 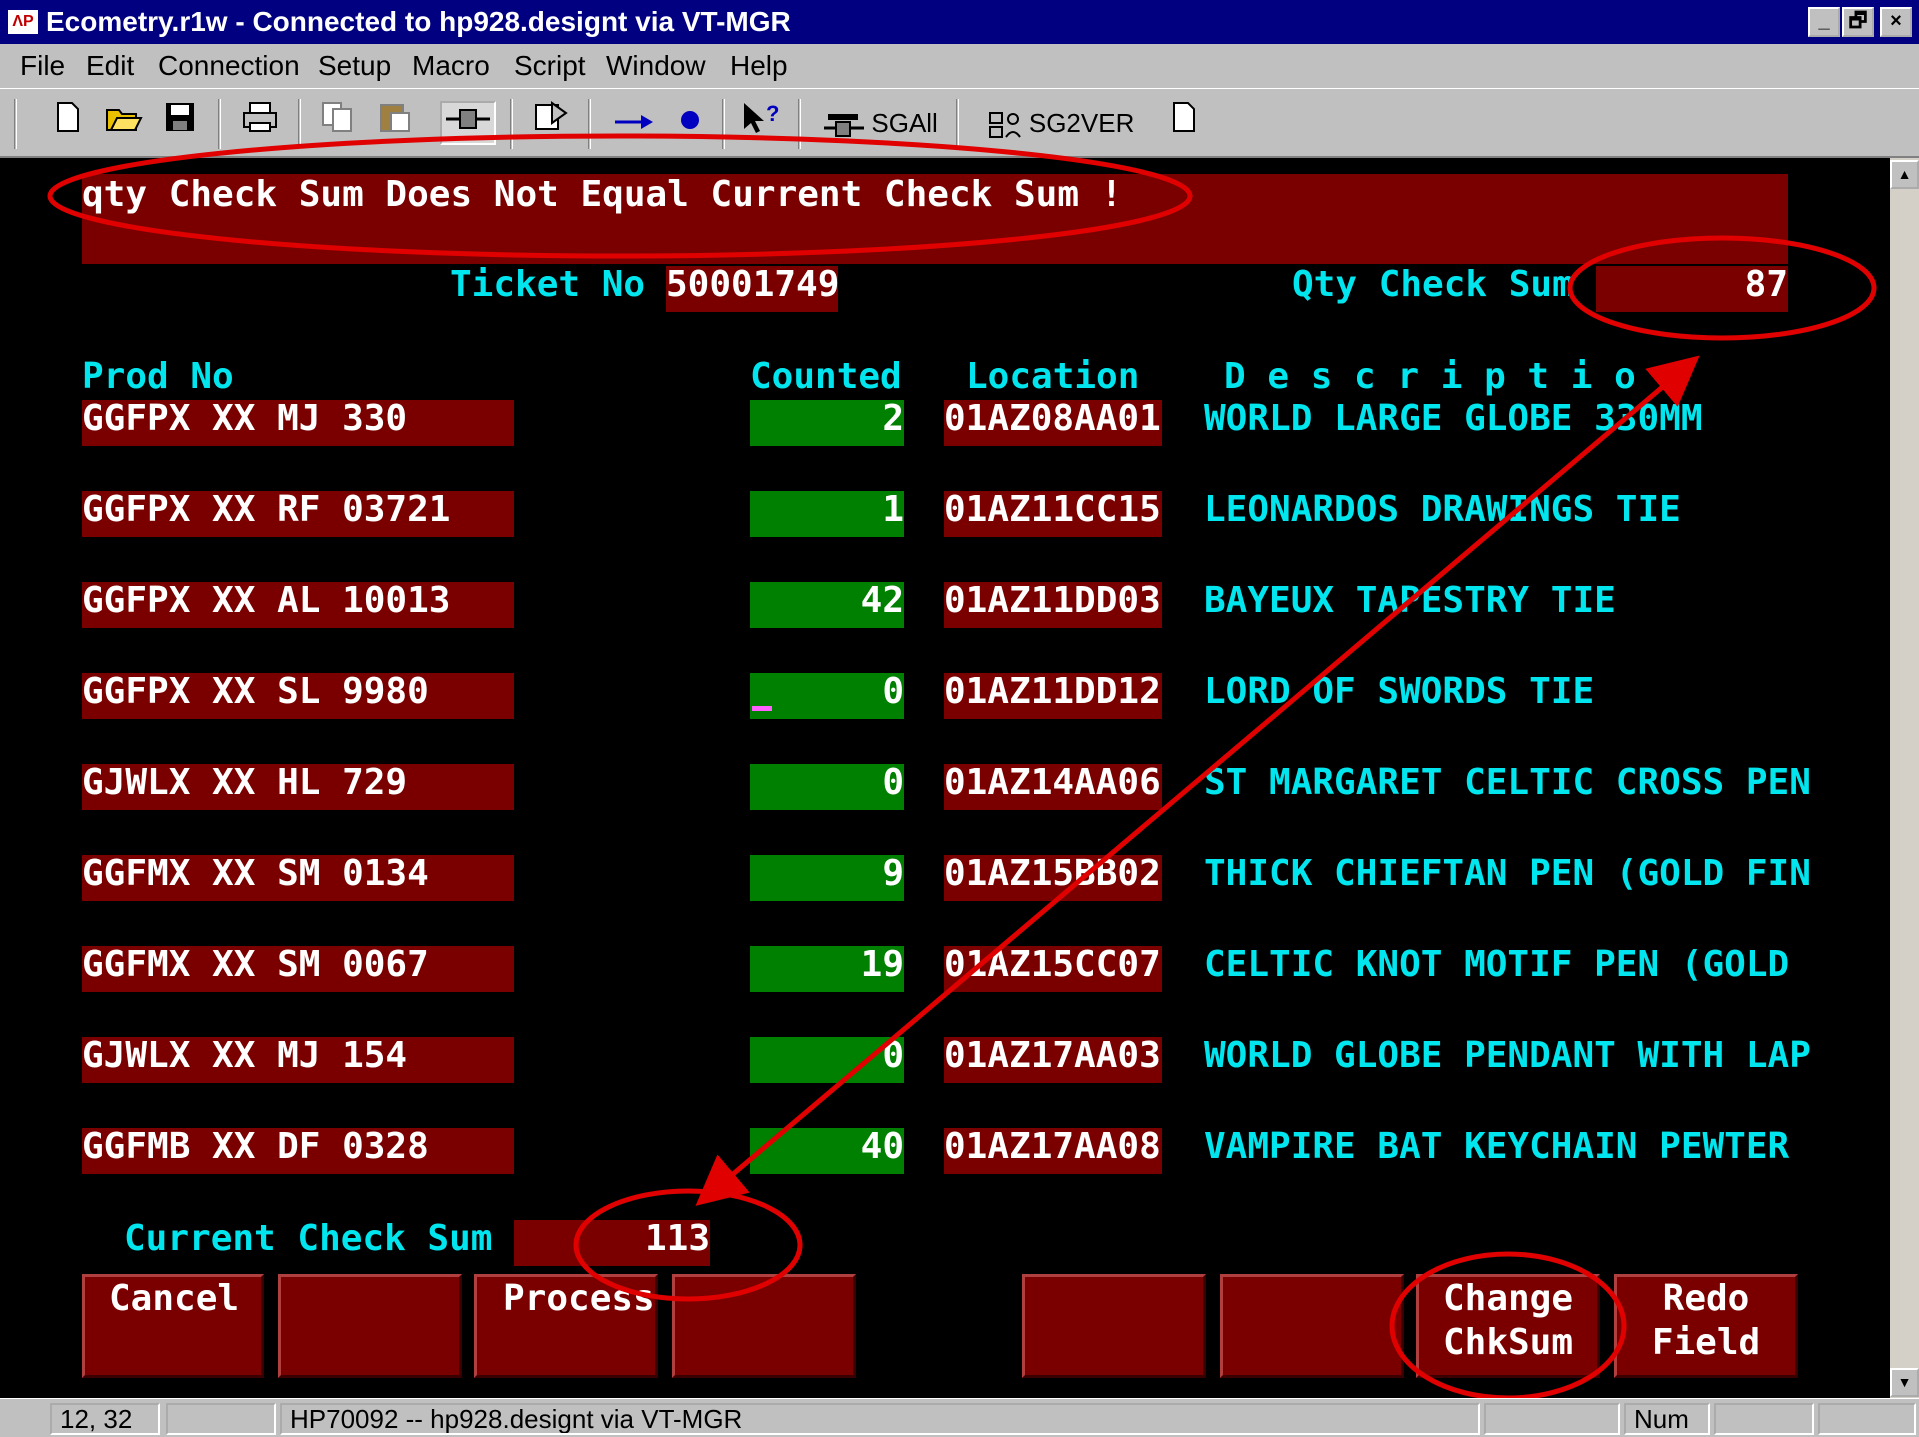 I want to click on f7-label-line2: ChkSum, so click(x=1508, y=1342).